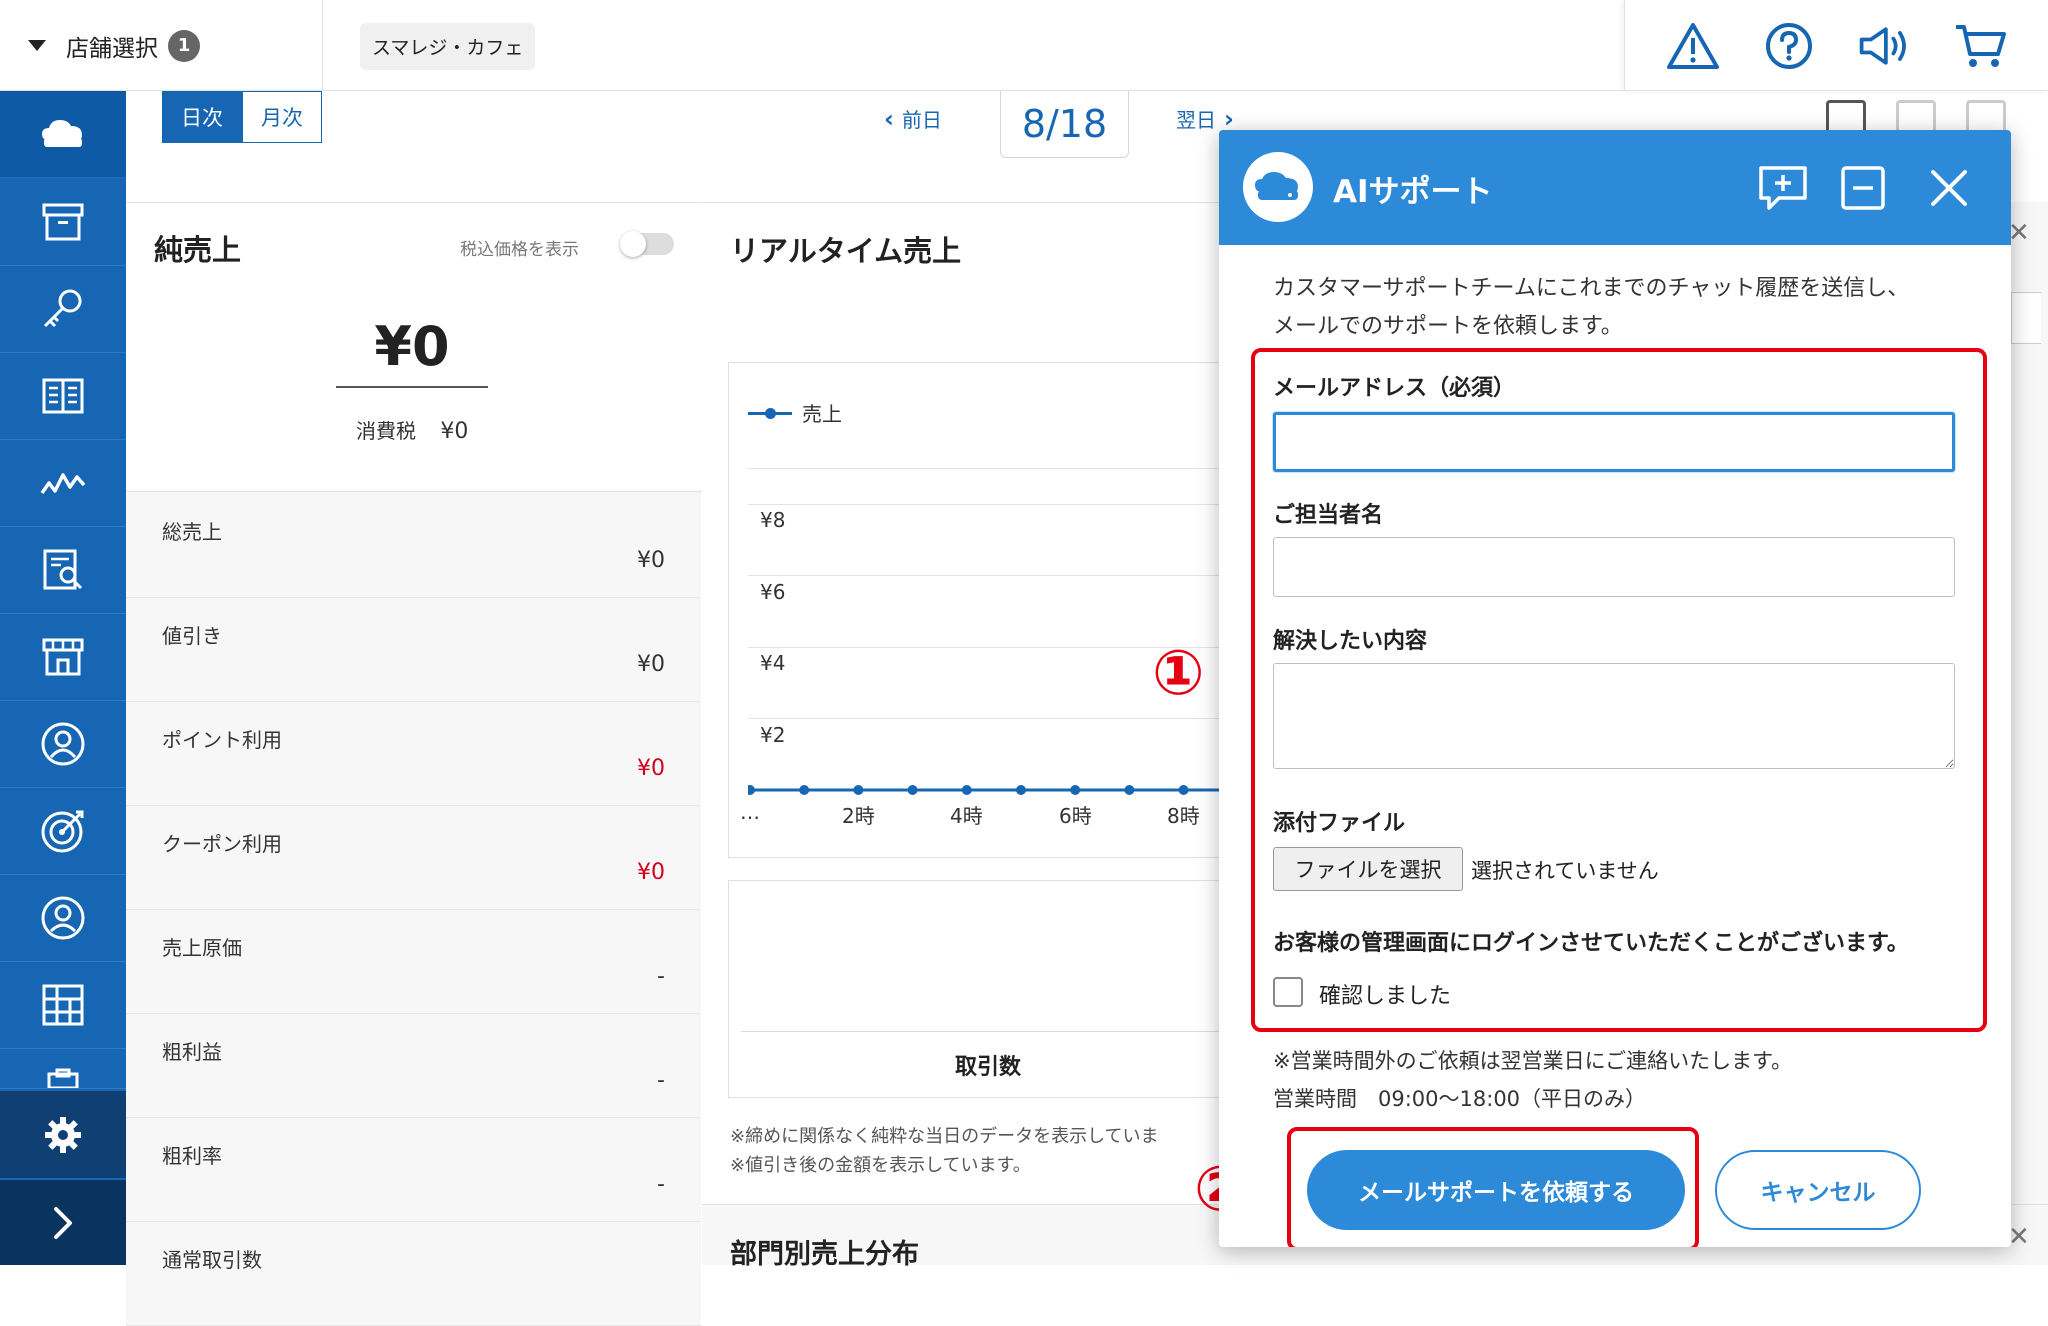 The image size is (2048, 1326). I want to click on analytics-icon, so click(63, 483).